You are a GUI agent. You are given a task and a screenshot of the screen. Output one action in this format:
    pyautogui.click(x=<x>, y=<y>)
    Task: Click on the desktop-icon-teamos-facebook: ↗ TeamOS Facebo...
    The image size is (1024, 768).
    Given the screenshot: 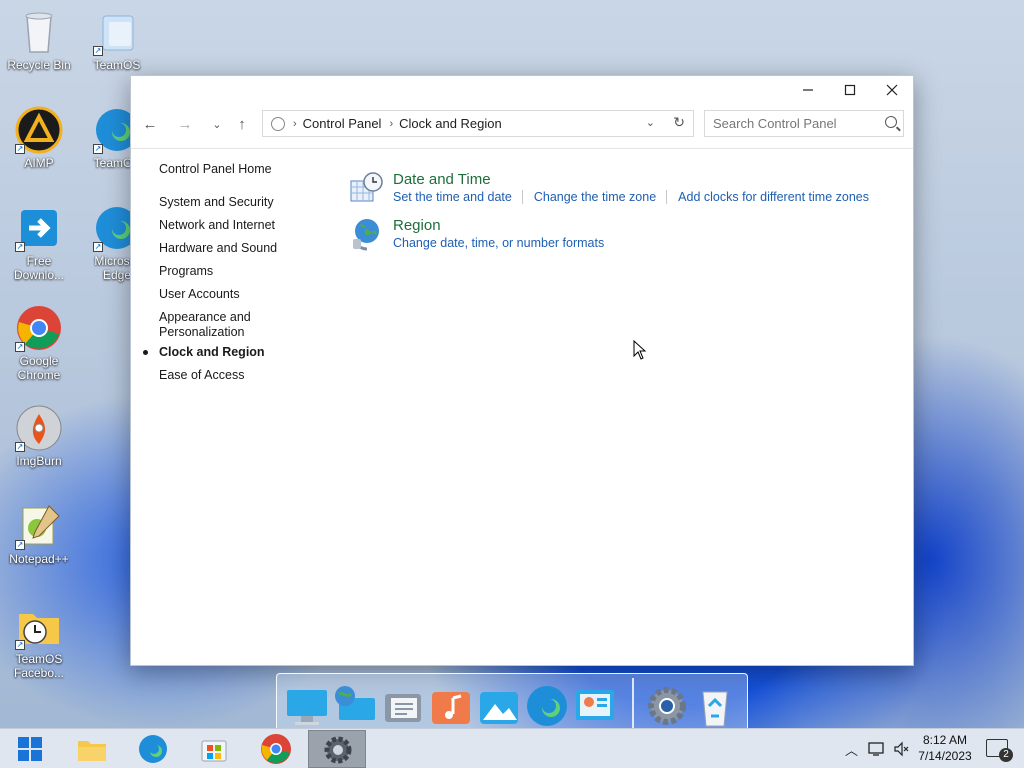 What is the action you would take?
    pyautogui.click(x=39, y=641)
    